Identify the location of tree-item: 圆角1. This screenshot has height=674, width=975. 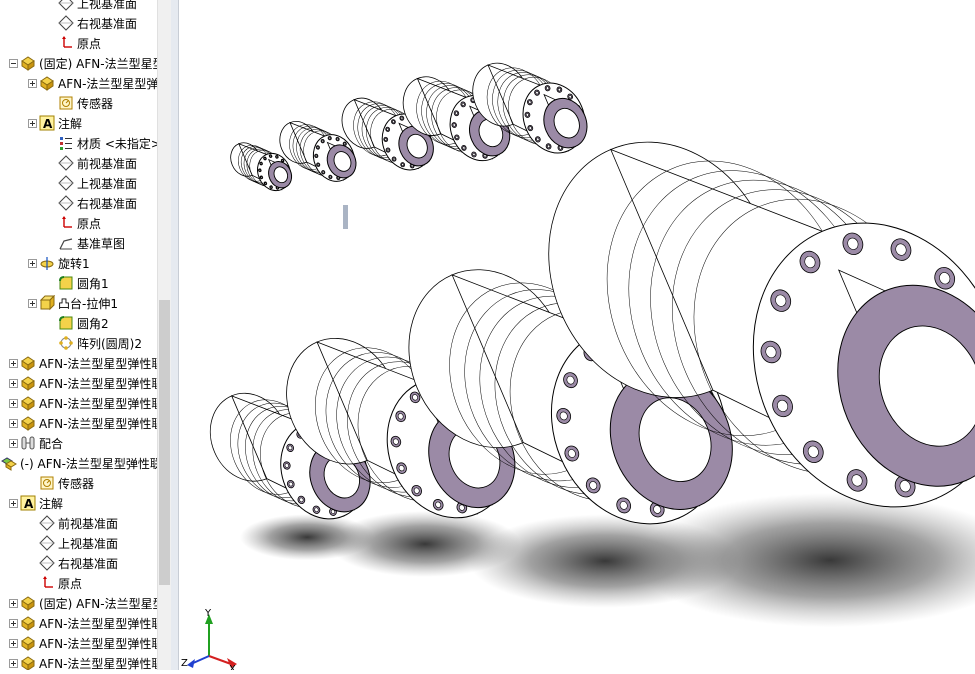
(78, 283).